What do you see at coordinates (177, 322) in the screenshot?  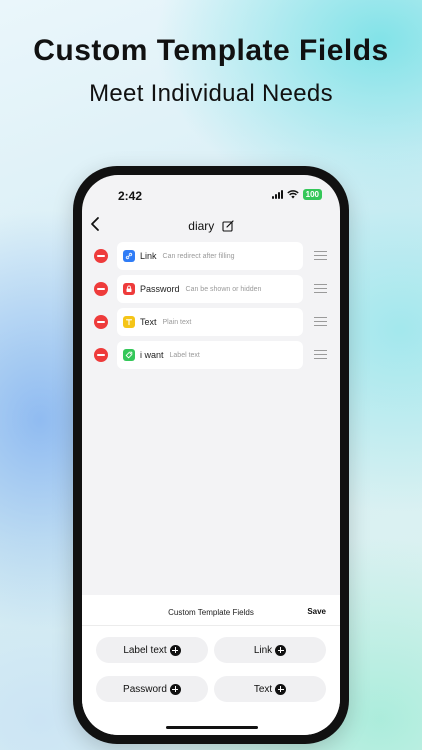 I see `field-hint: Plain text` at bounding box center [177, 322].